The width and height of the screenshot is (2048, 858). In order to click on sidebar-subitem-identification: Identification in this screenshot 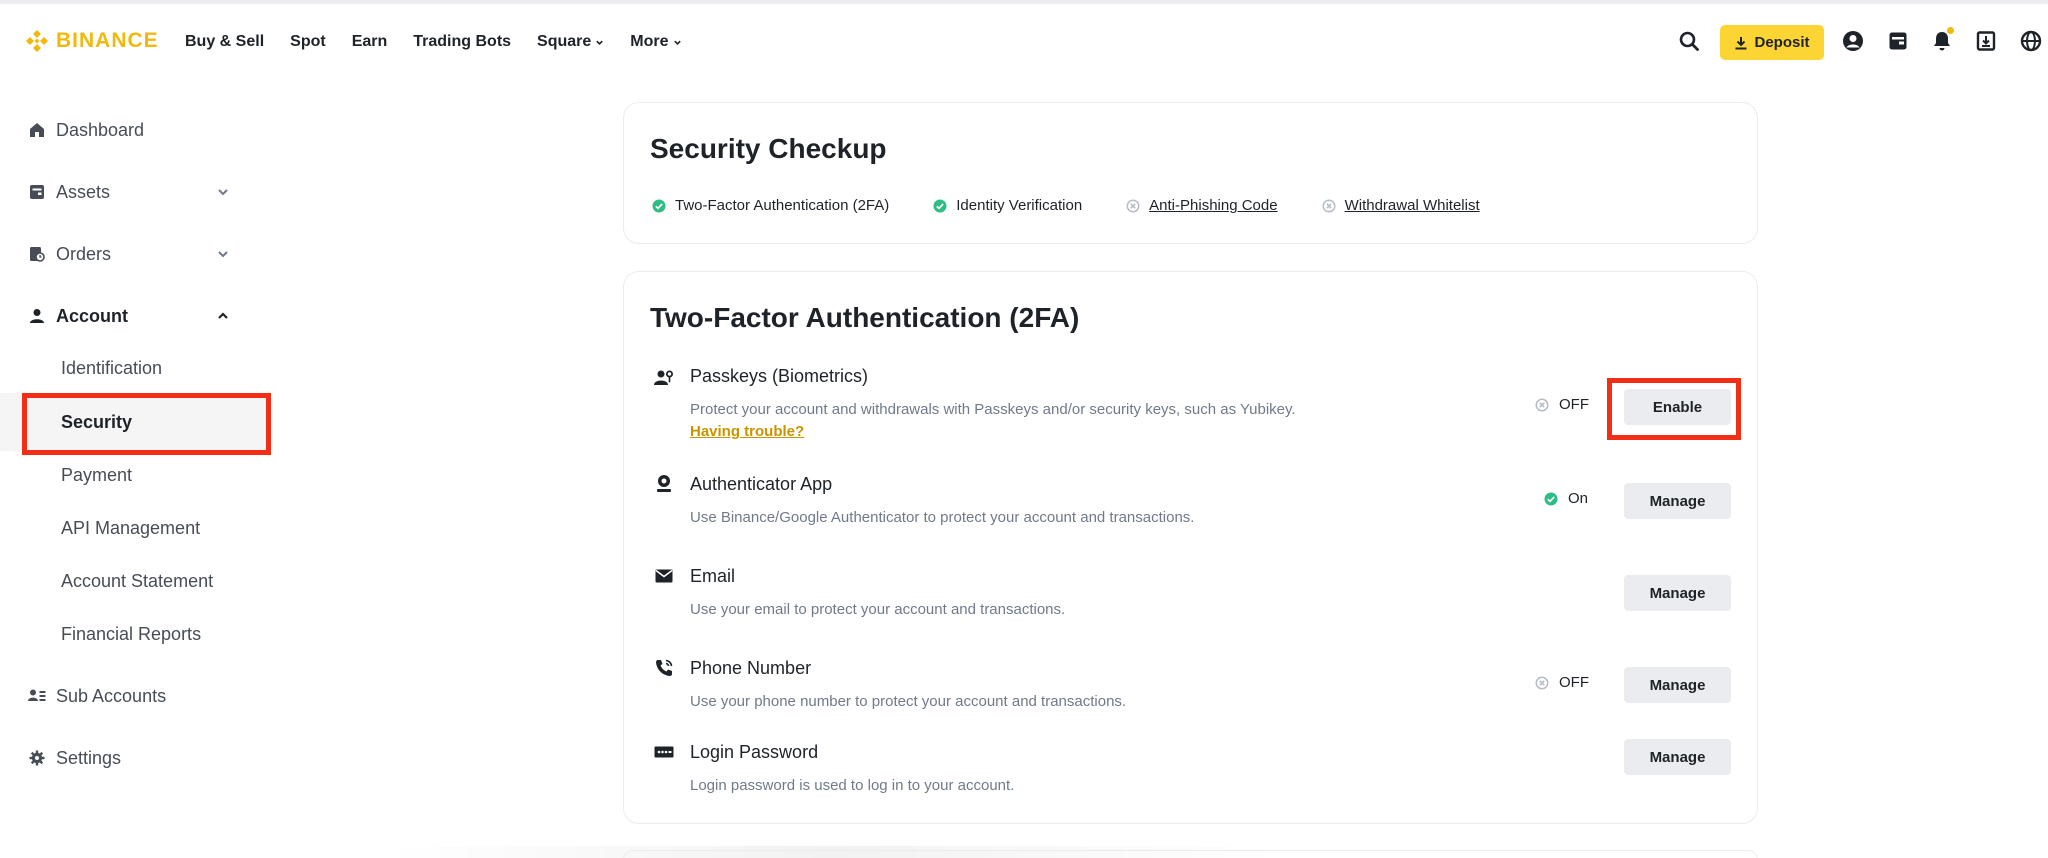, I will do `click(135, 368)`.